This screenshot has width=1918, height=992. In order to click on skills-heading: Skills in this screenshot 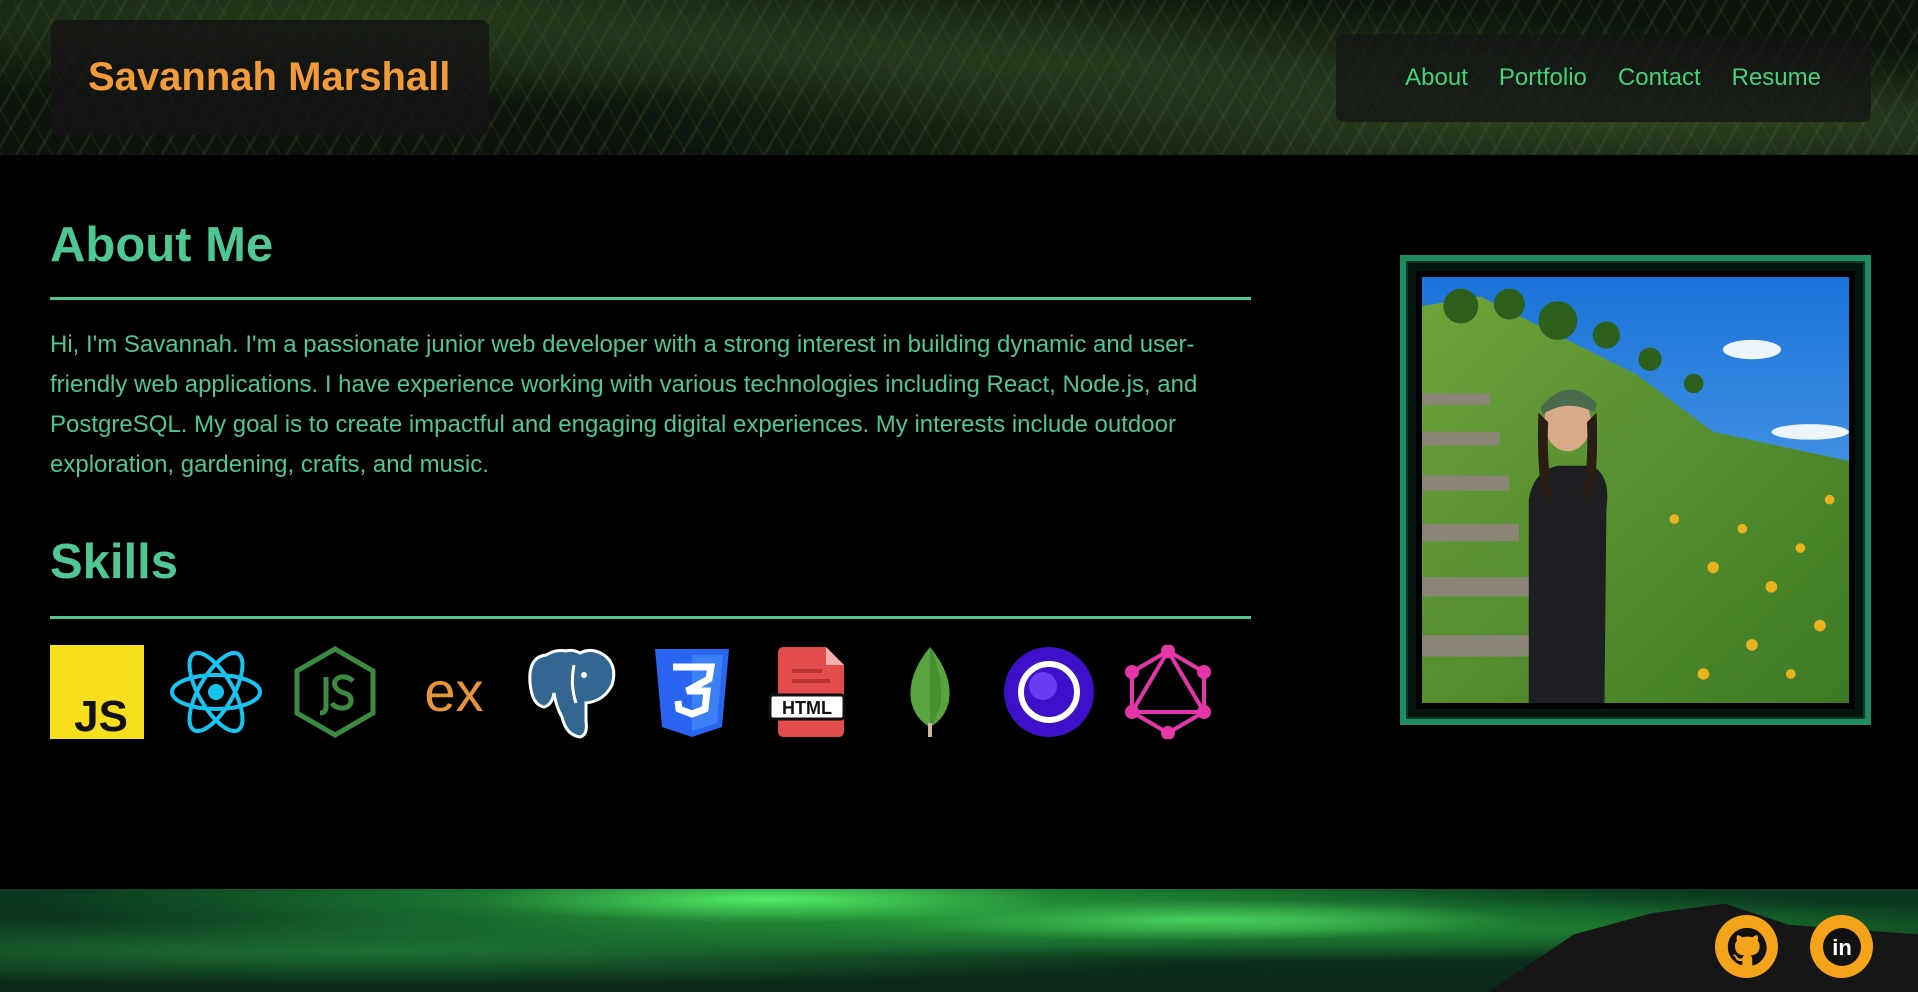, I will do `click(114, 562)`.